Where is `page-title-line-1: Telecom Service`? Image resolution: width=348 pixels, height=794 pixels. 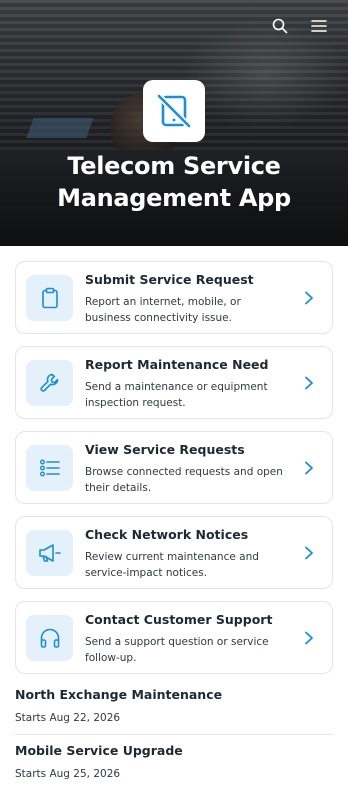
page-title-line-1: Telecom Service is located at coordinates (174, 166).